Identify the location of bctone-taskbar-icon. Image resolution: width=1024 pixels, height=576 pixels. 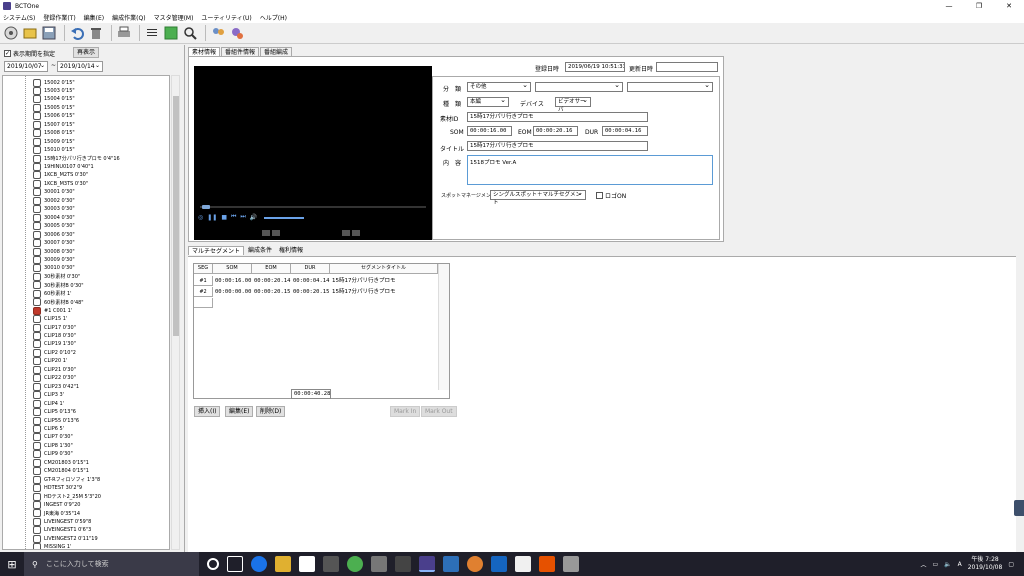
(427, 564).